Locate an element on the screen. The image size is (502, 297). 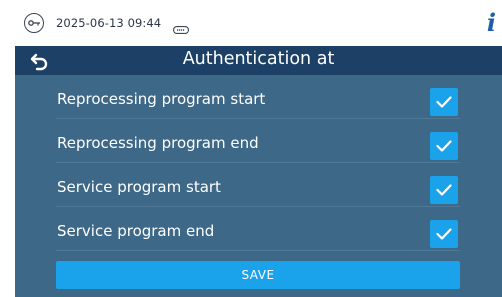
info-icon: i is located at coordinates (491, 22).